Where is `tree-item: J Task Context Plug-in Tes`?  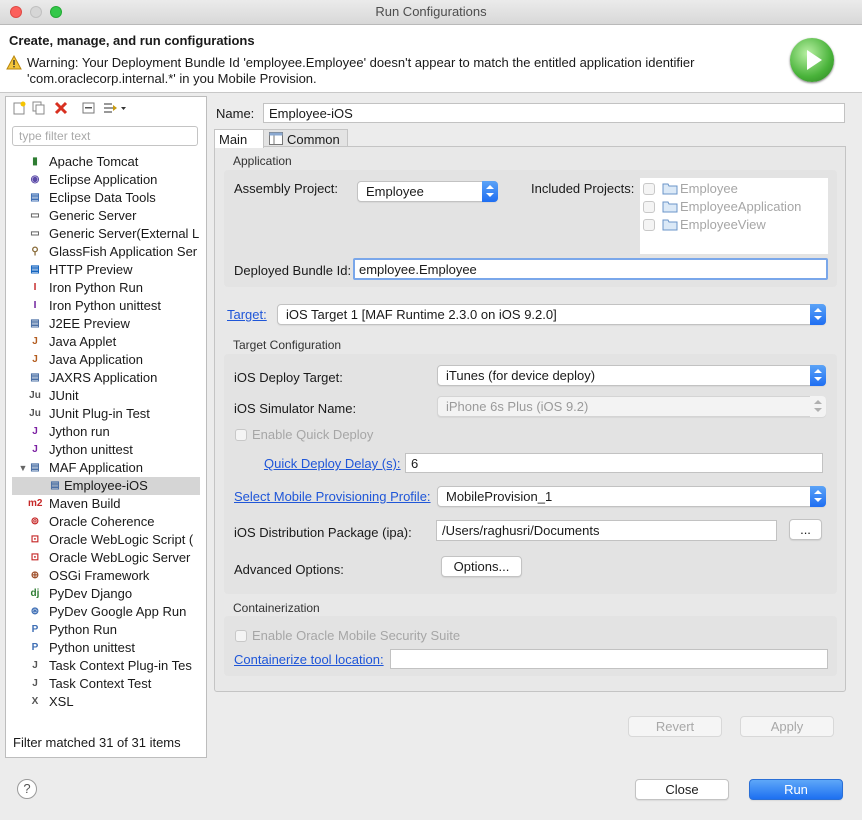
tree-item: J Task Context Plug-in Tes is located at coordinates (106, 666).